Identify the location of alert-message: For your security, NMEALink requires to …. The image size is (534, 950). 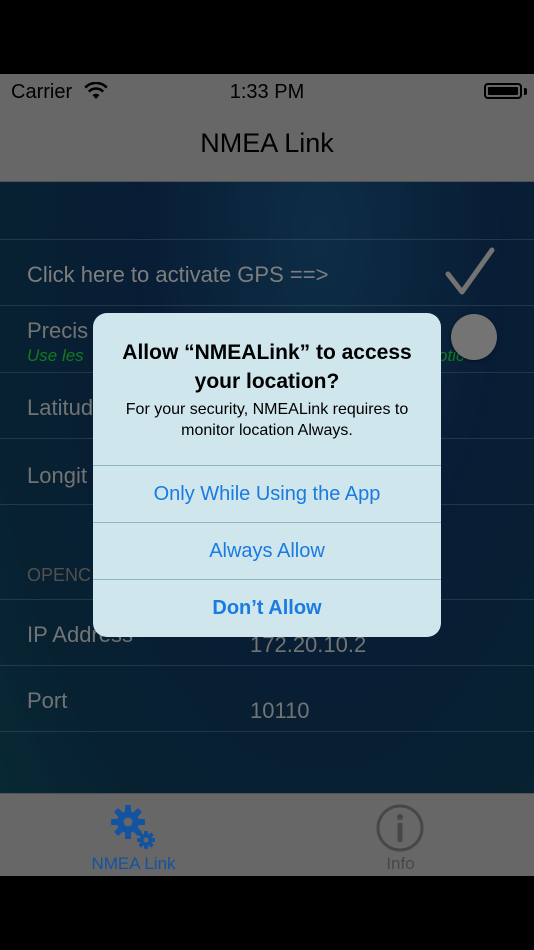
(267, 420).